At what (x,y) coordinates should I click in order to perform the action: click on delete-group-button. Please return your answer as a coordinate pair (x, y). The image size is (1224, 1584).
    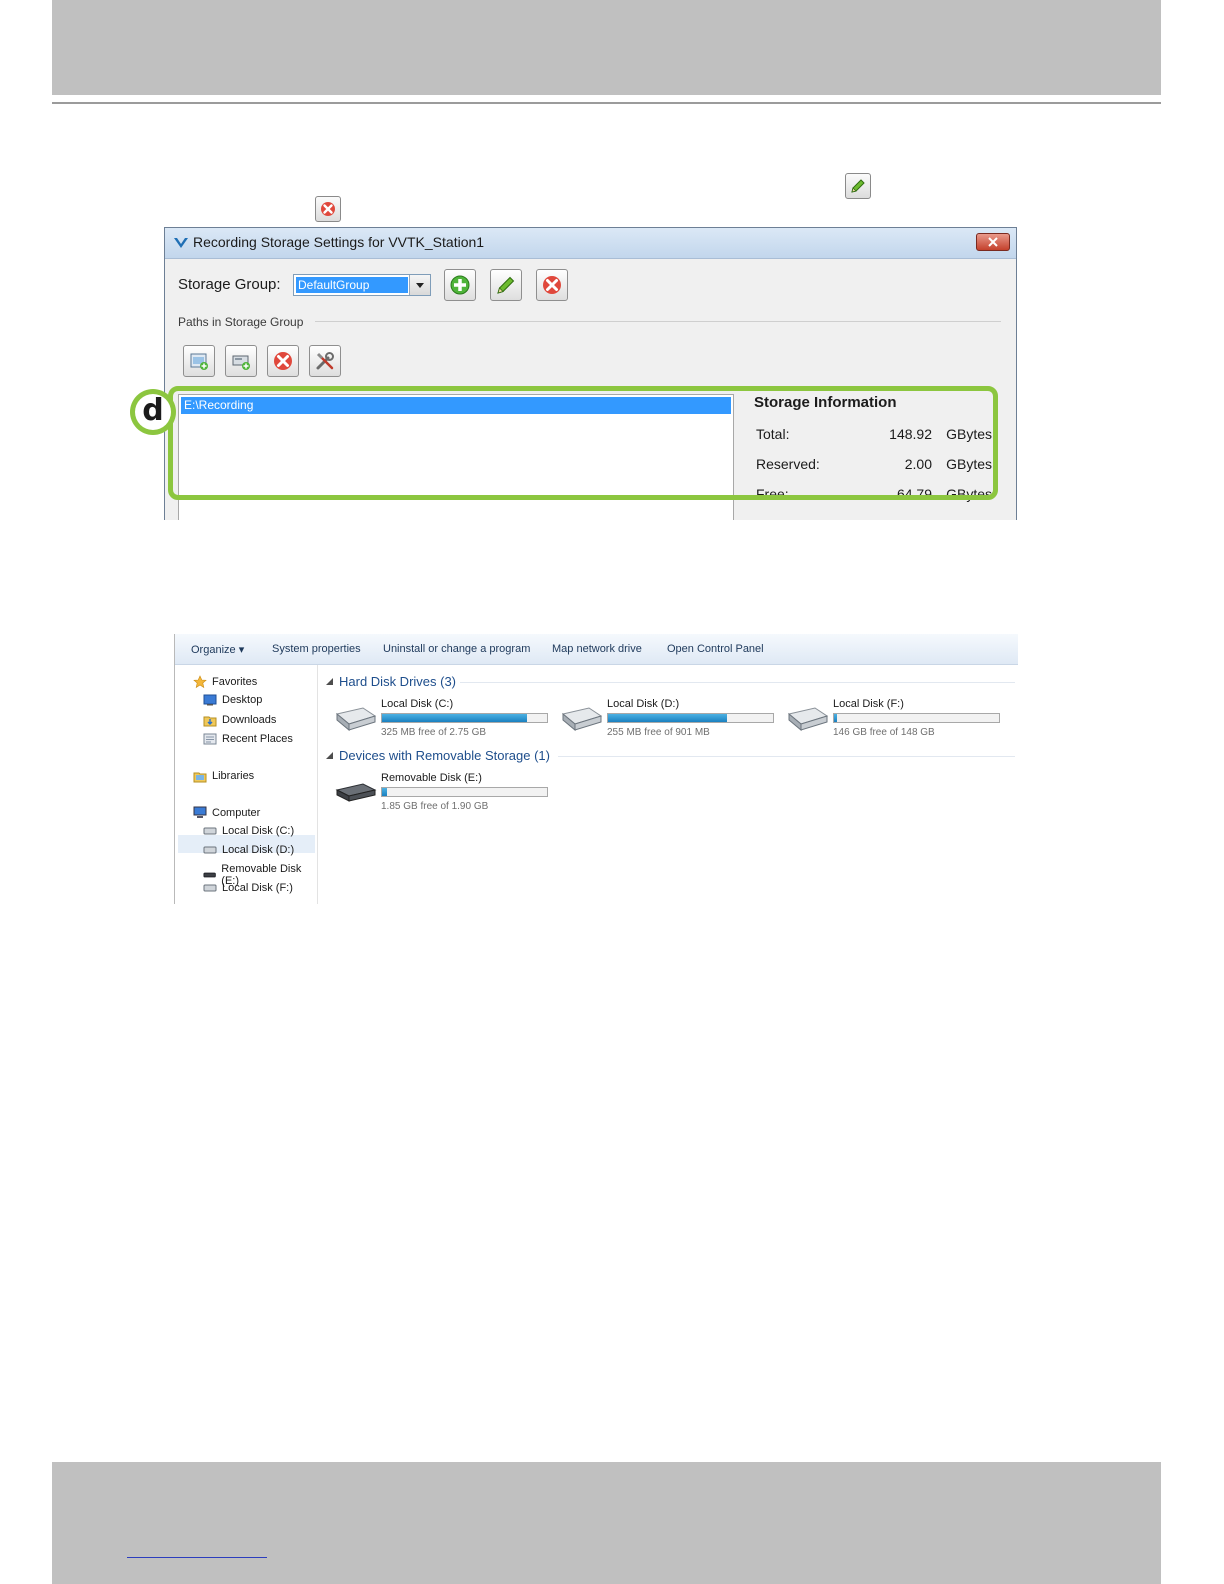
    Looking at the image, I should click on (552, 285).